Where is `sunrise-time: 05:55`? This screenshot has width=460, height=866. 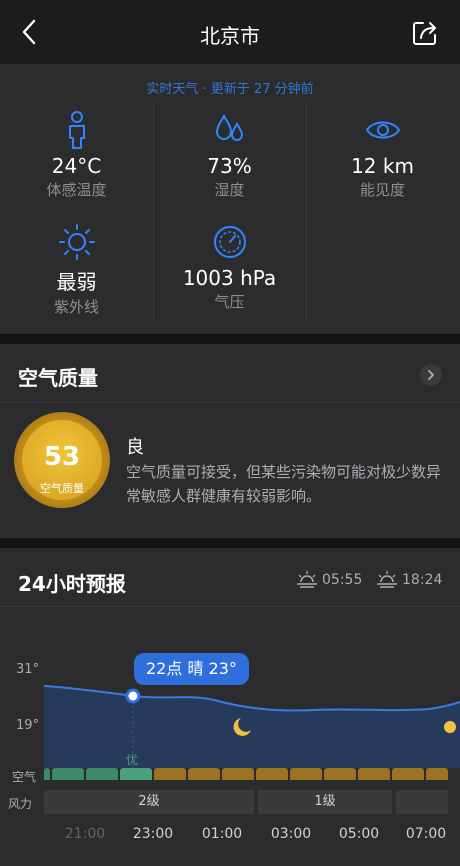
sunrise-time: 05:55 is located at coordinates (342, 580).